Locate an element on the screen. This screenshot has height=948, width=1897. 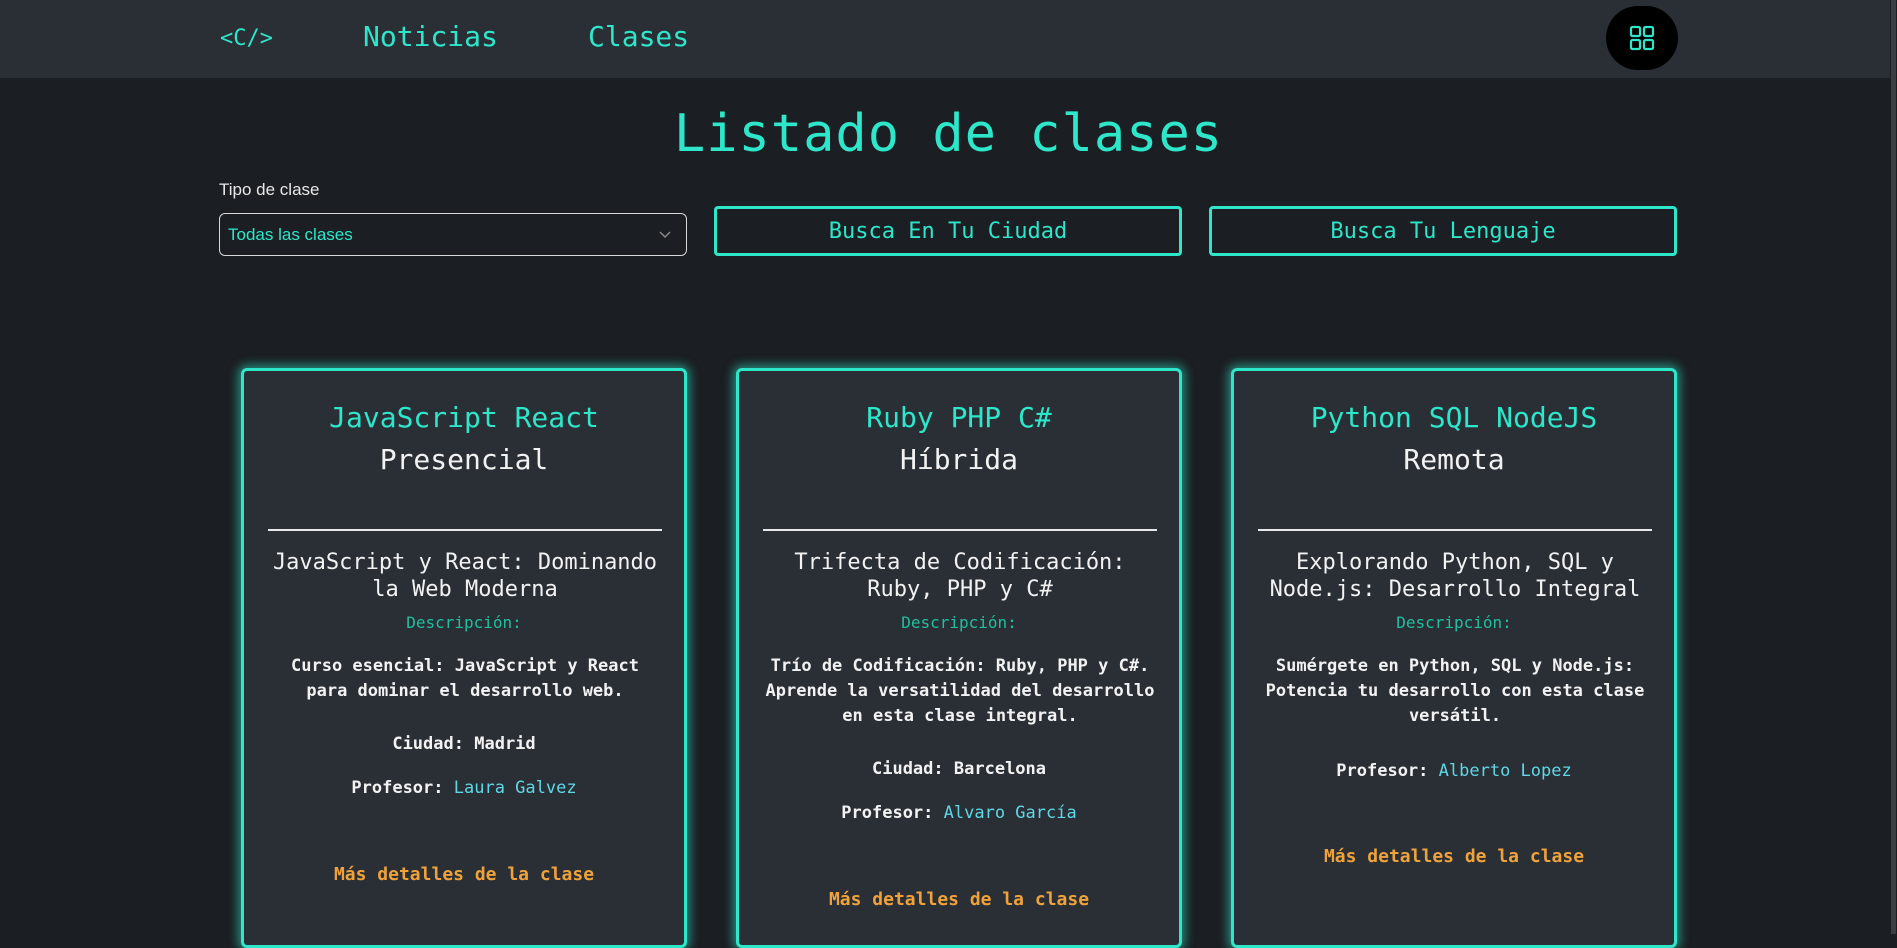
card-city: Ciudad: Madrid is located at coordinates (464, 744).